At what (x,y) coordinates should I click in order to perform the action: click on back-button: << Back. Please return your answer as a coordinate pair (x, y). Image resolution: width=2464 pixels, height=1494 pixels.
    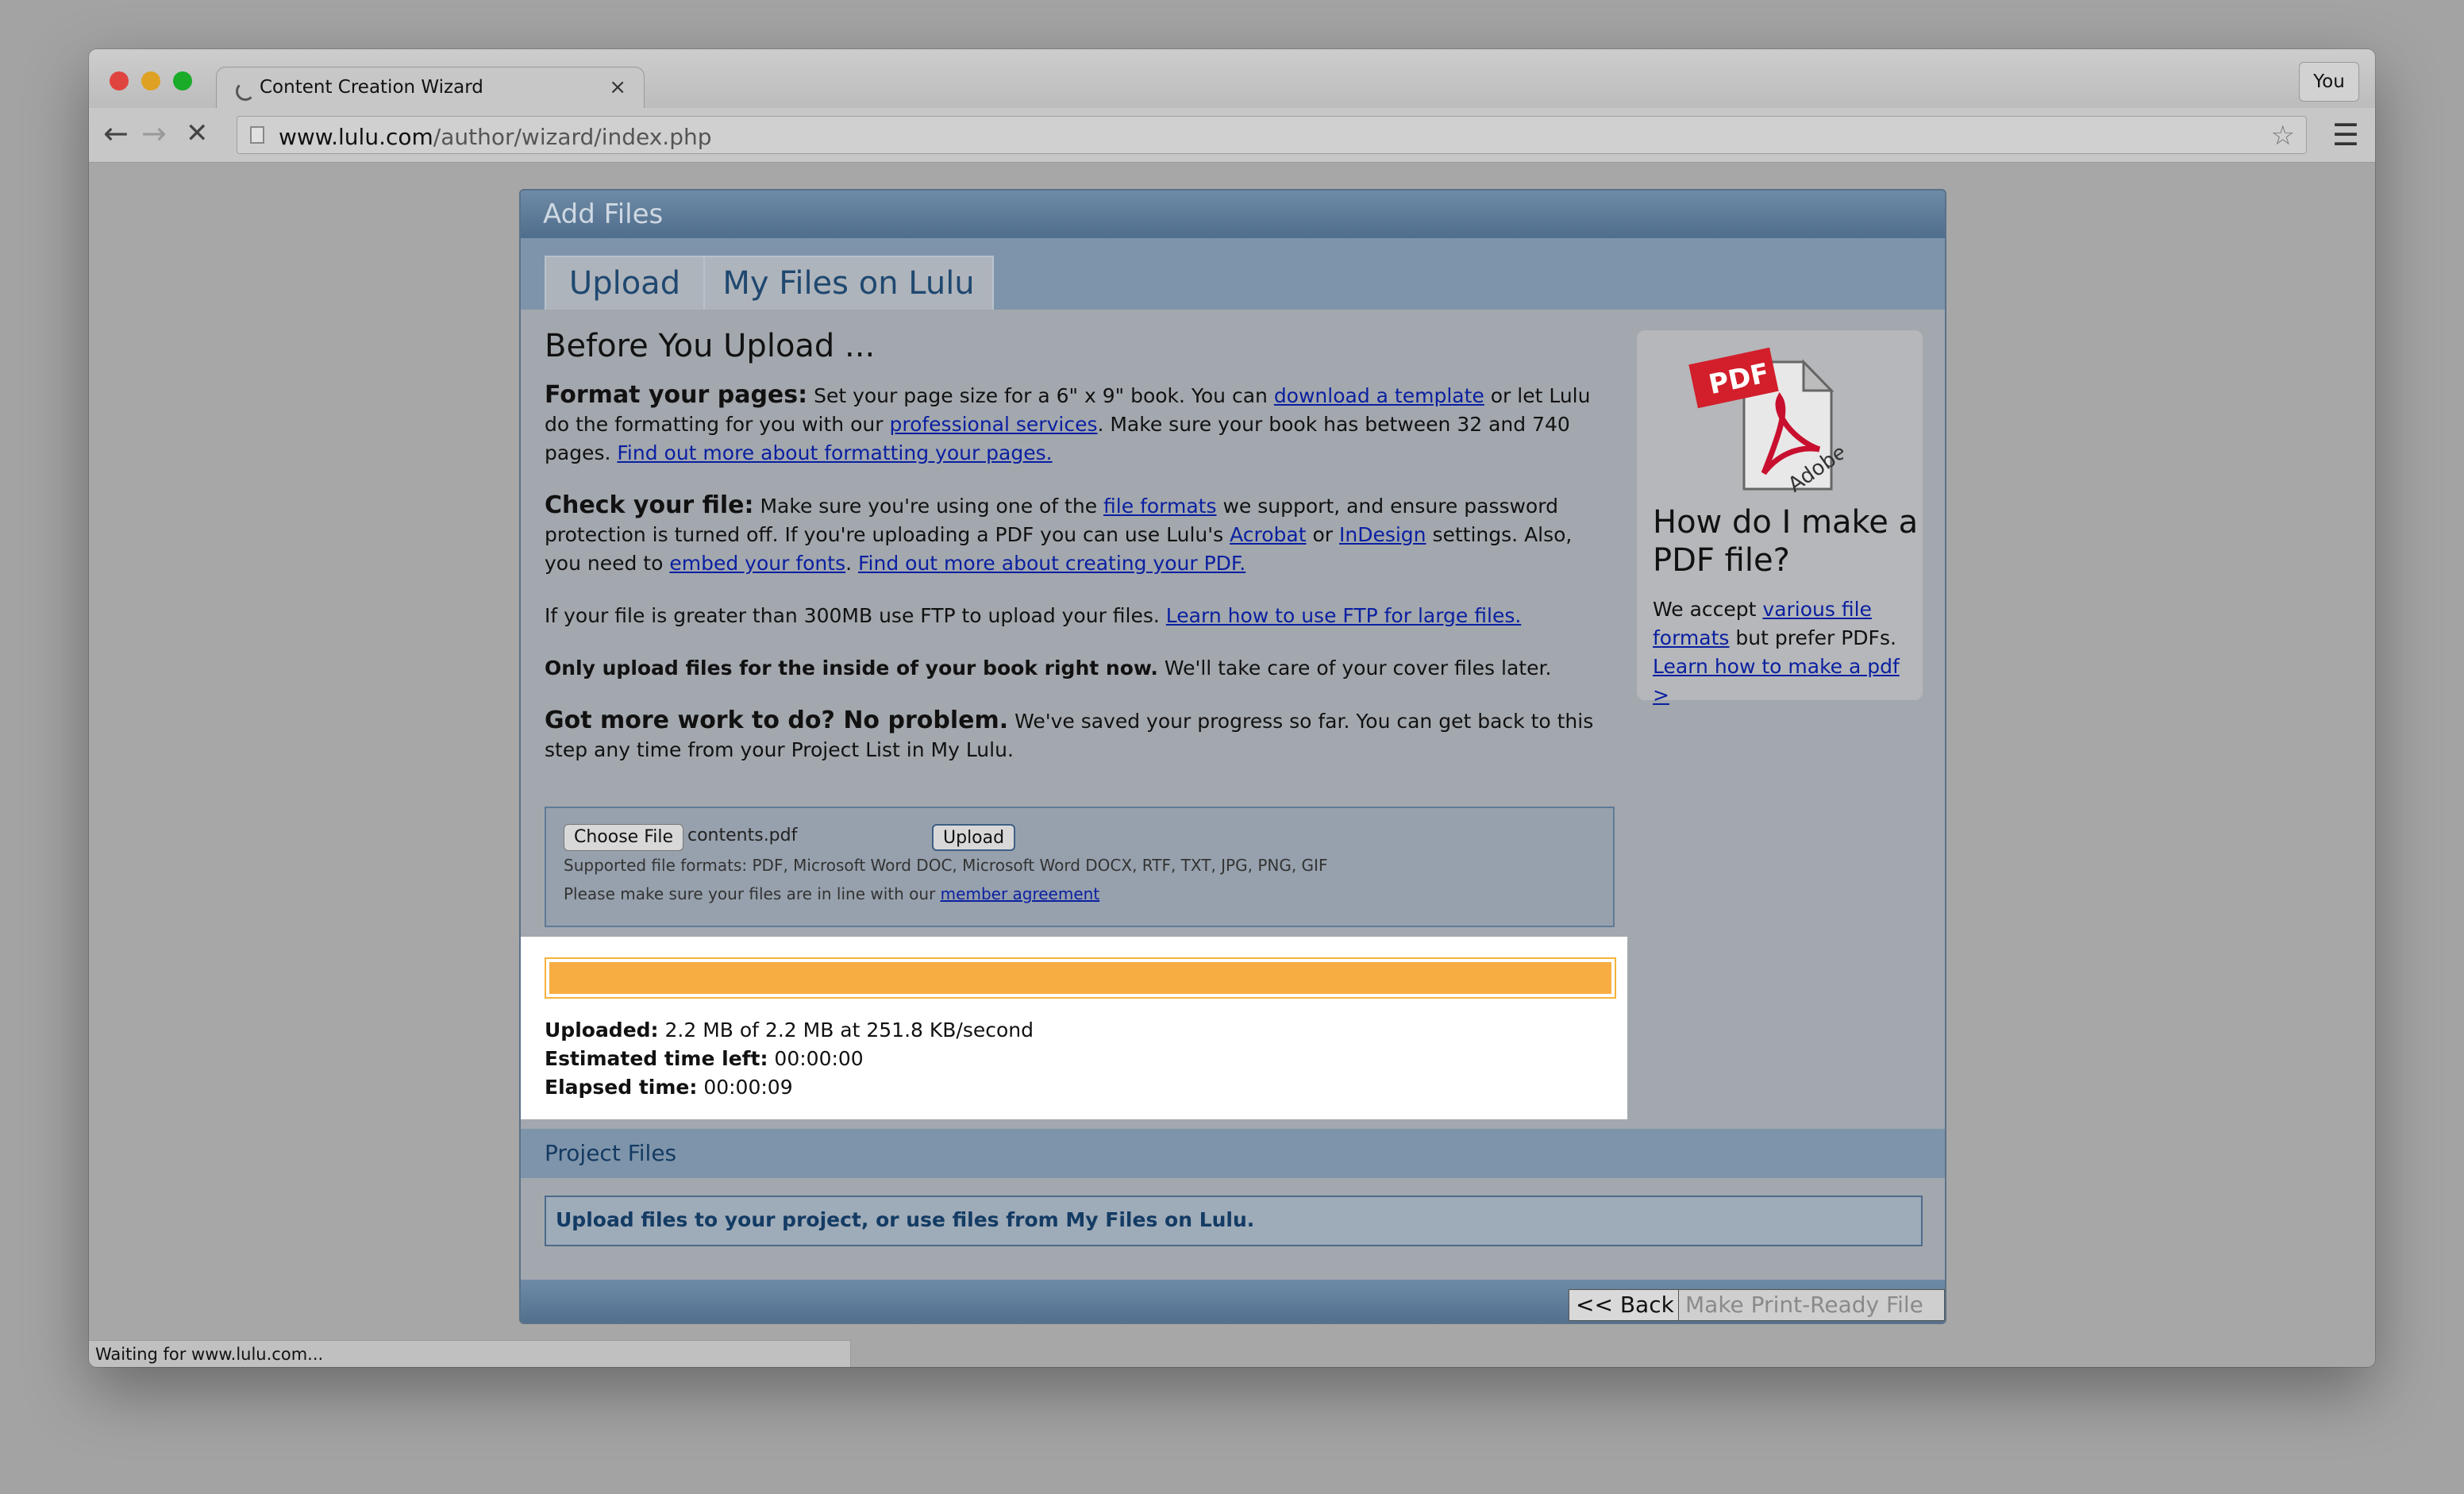
    Looking at the image, I should click on (1625, 1305).